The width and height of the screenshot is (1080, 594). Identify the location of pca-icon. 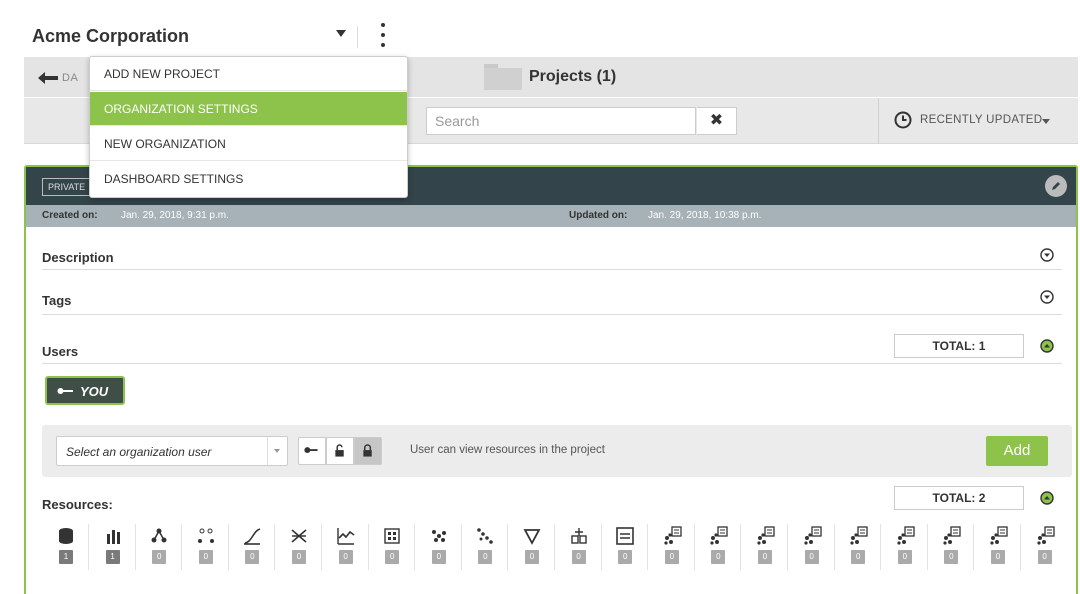
(578, 536).